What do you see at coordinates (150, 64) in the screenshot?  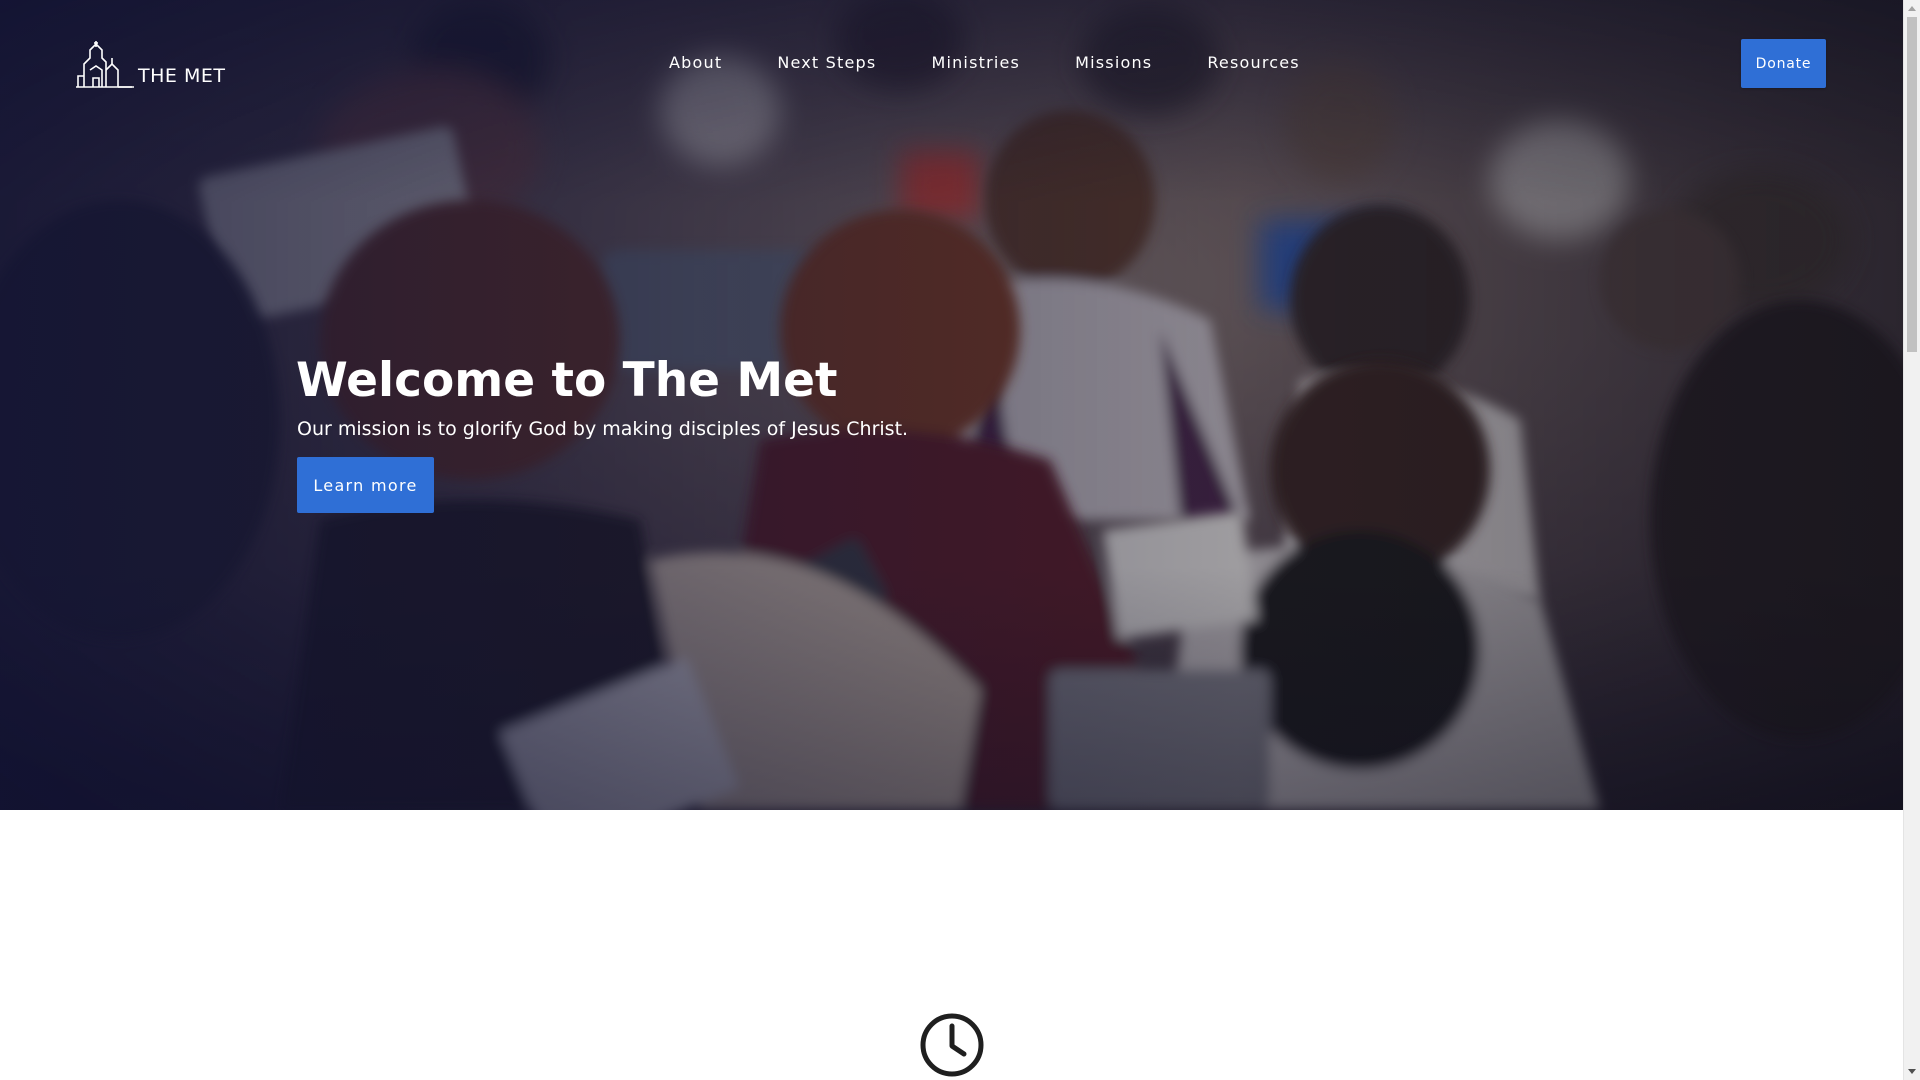 I see `brand-logo: THE MET` at bounding box center [150, 64].